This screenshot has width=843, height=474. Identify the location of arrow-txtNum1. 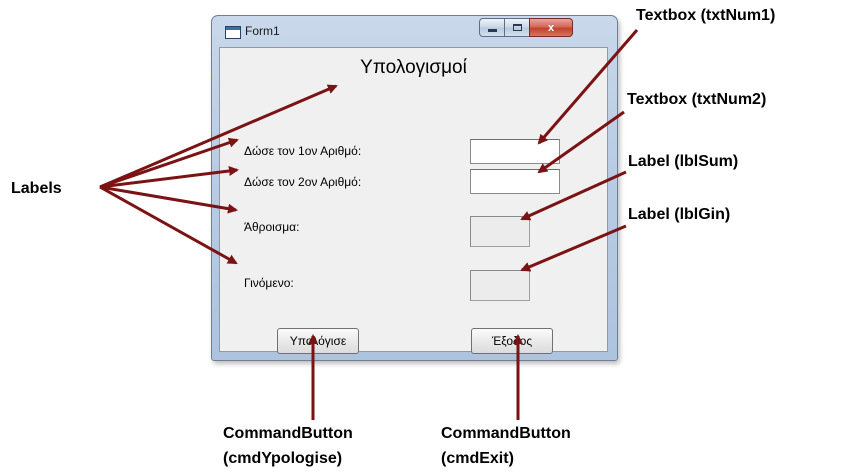
(588, 87).